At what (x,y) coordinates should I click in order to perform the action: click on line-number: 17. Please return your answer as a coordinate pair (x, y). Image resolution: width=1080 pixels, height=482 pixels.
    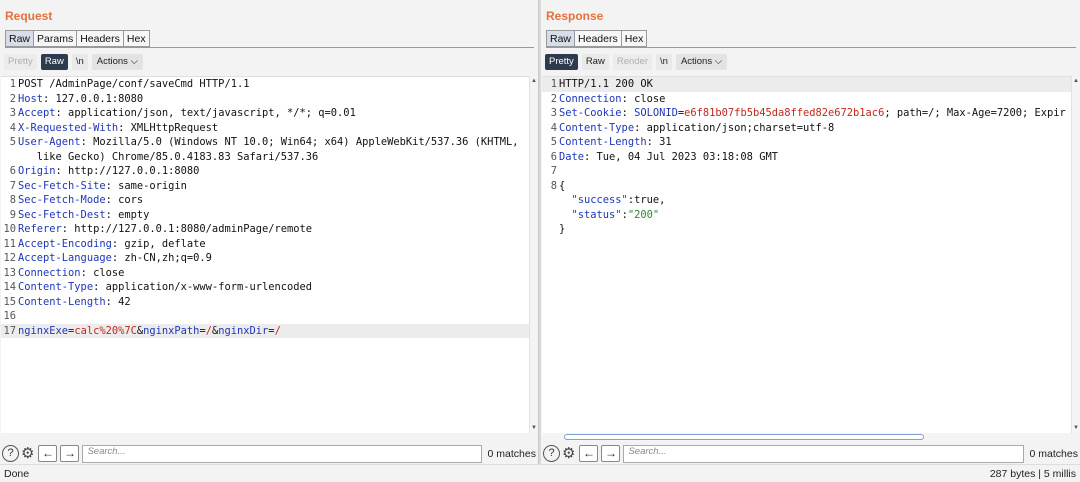
    Looking at the image, I should click on (9, 330).